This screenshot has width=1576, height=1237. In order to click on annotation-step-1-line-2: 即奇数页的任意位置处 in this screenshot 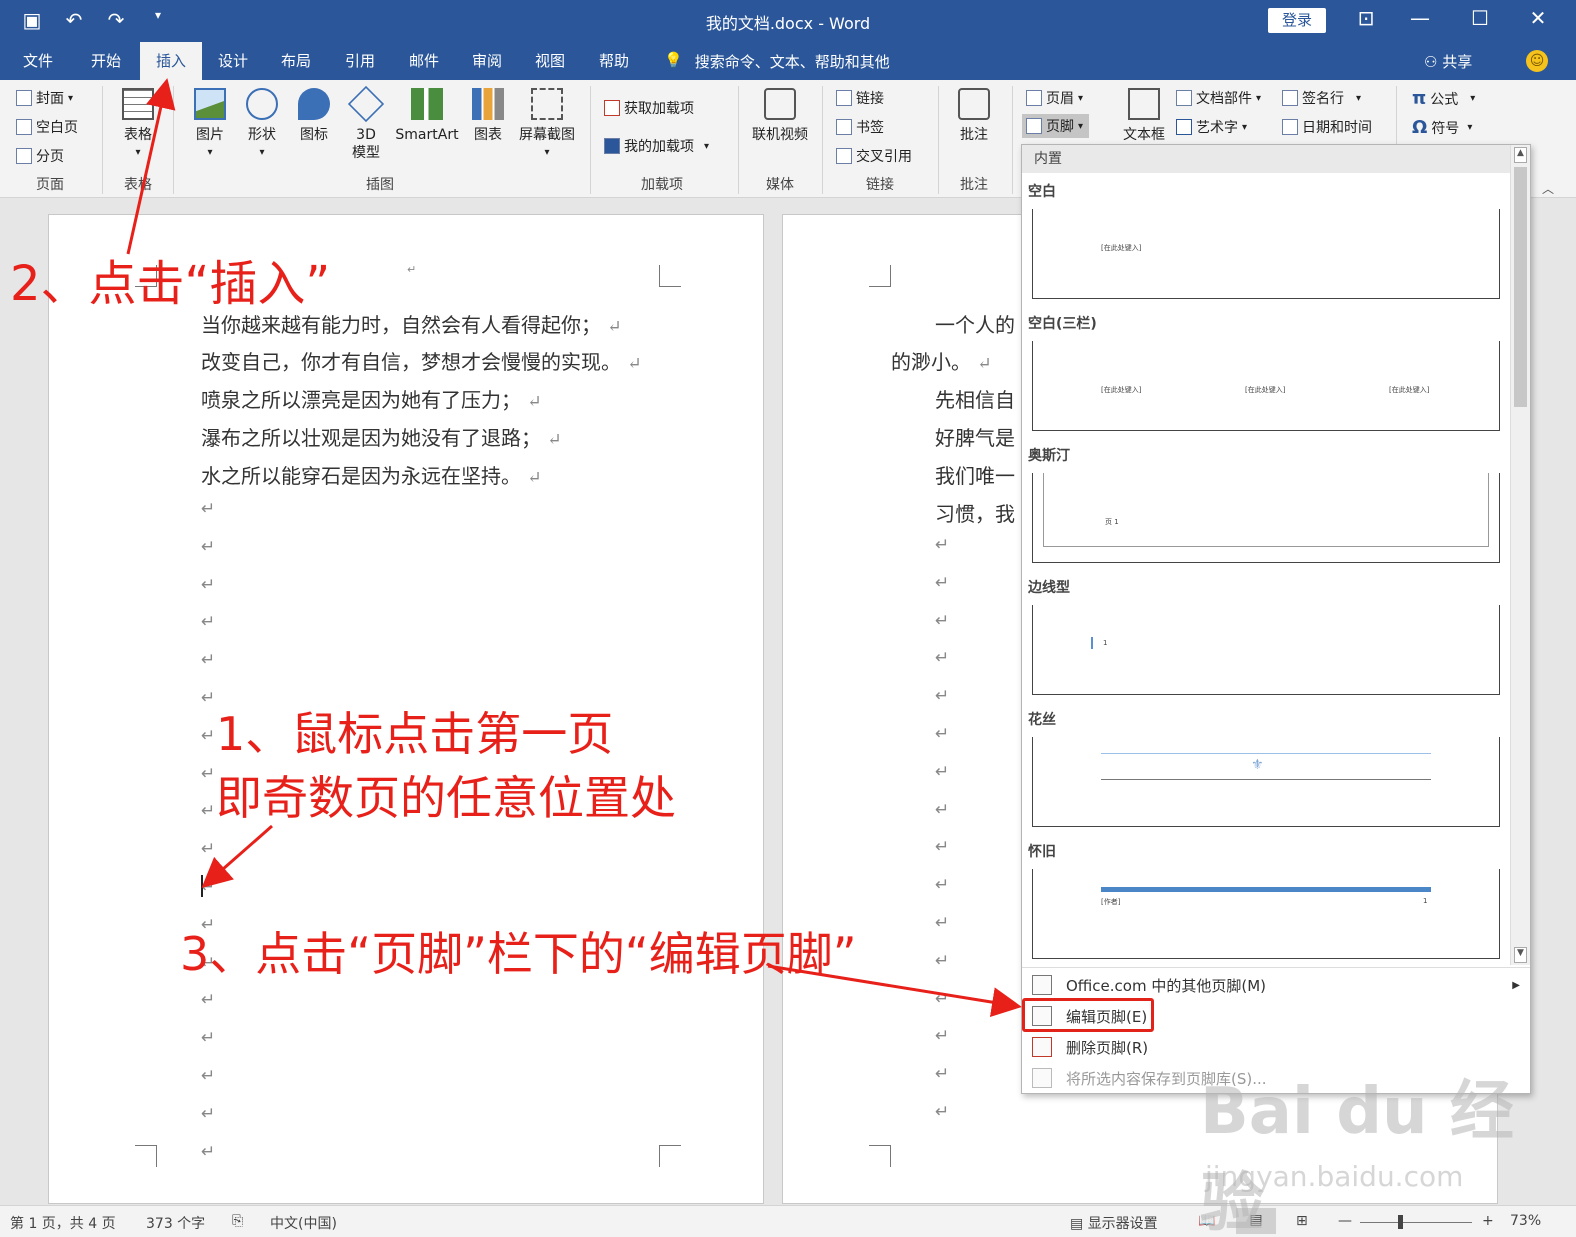, I will do `click(446, 798)`.